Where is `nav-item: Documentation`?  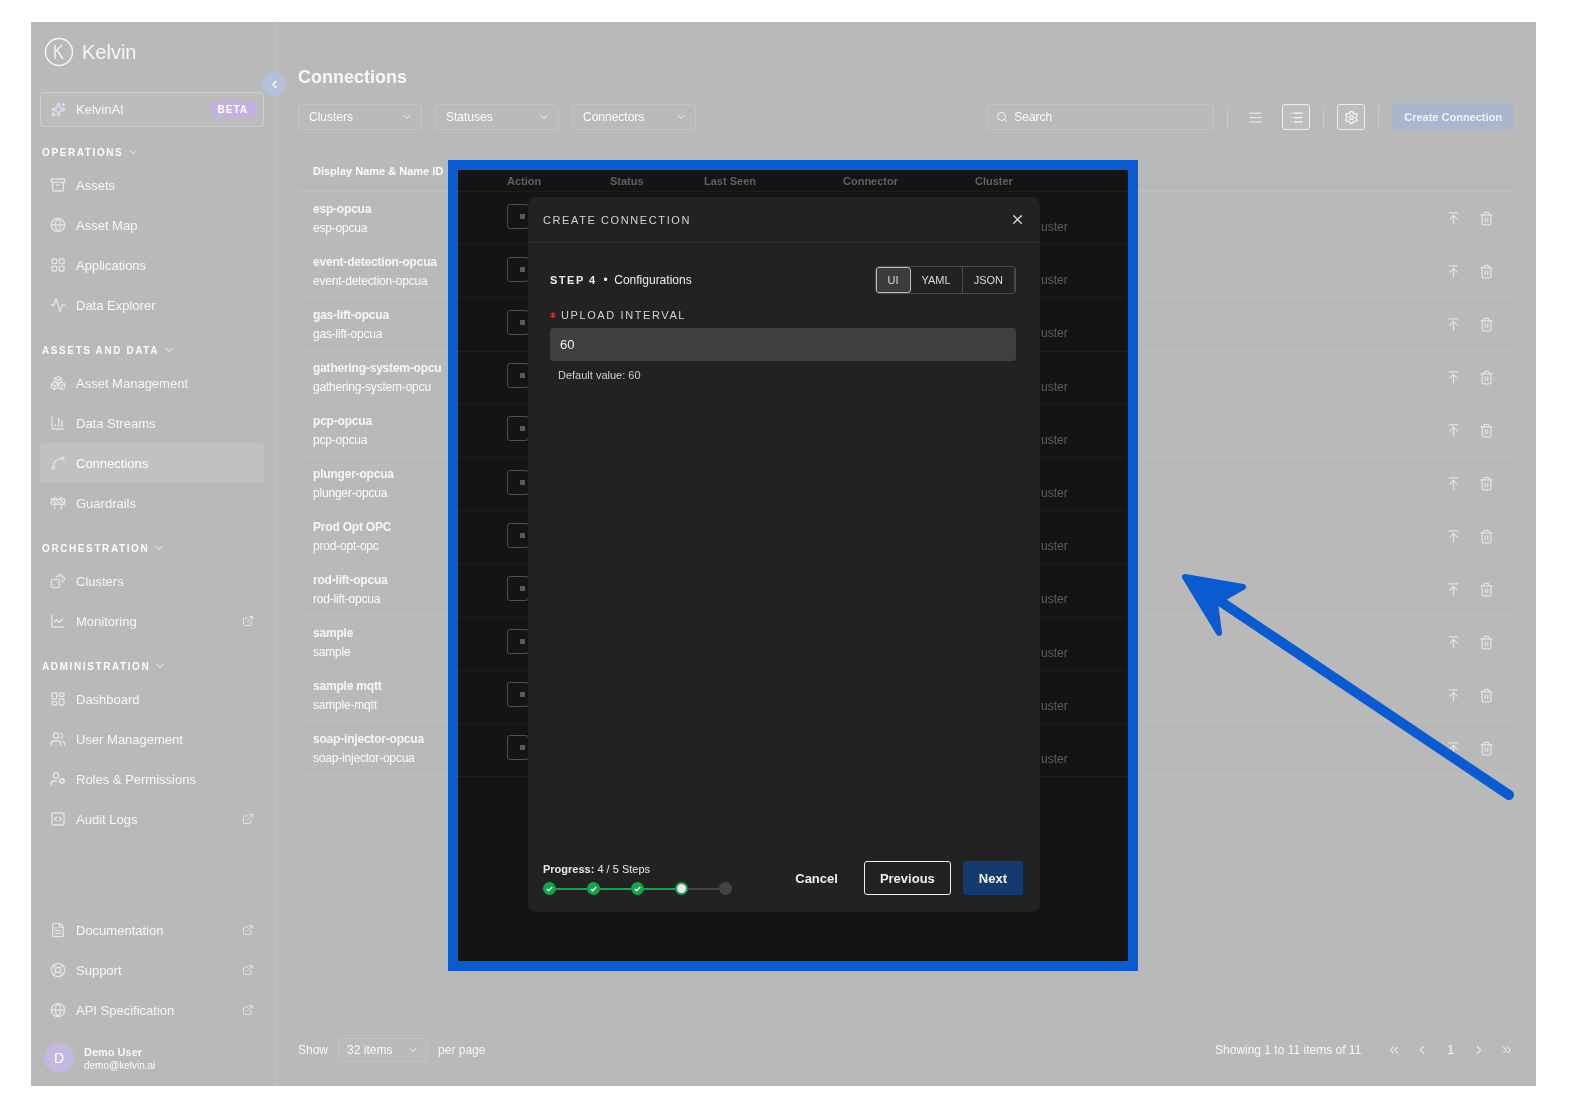 nav-item: Documentation is located at coordinates (152, 930).